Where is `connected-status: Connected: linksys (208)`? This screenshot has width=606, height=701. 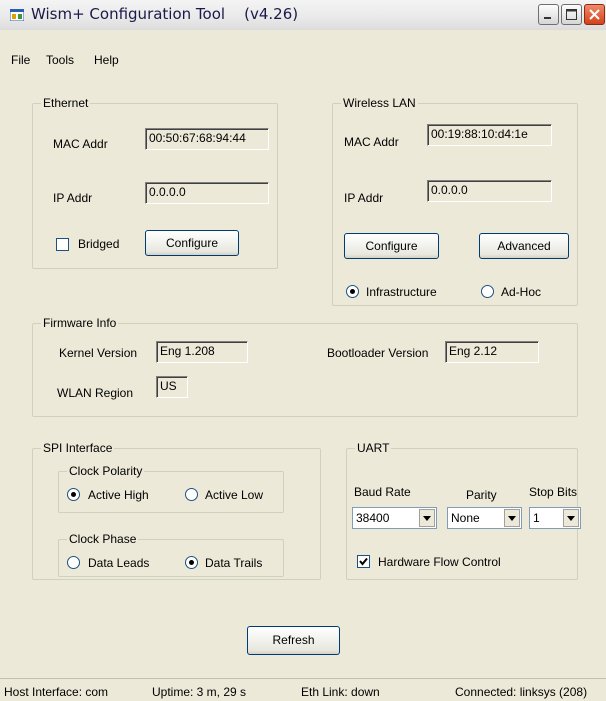 connected-status: Connected: linksys (208) is located at coordinates (521, 692).